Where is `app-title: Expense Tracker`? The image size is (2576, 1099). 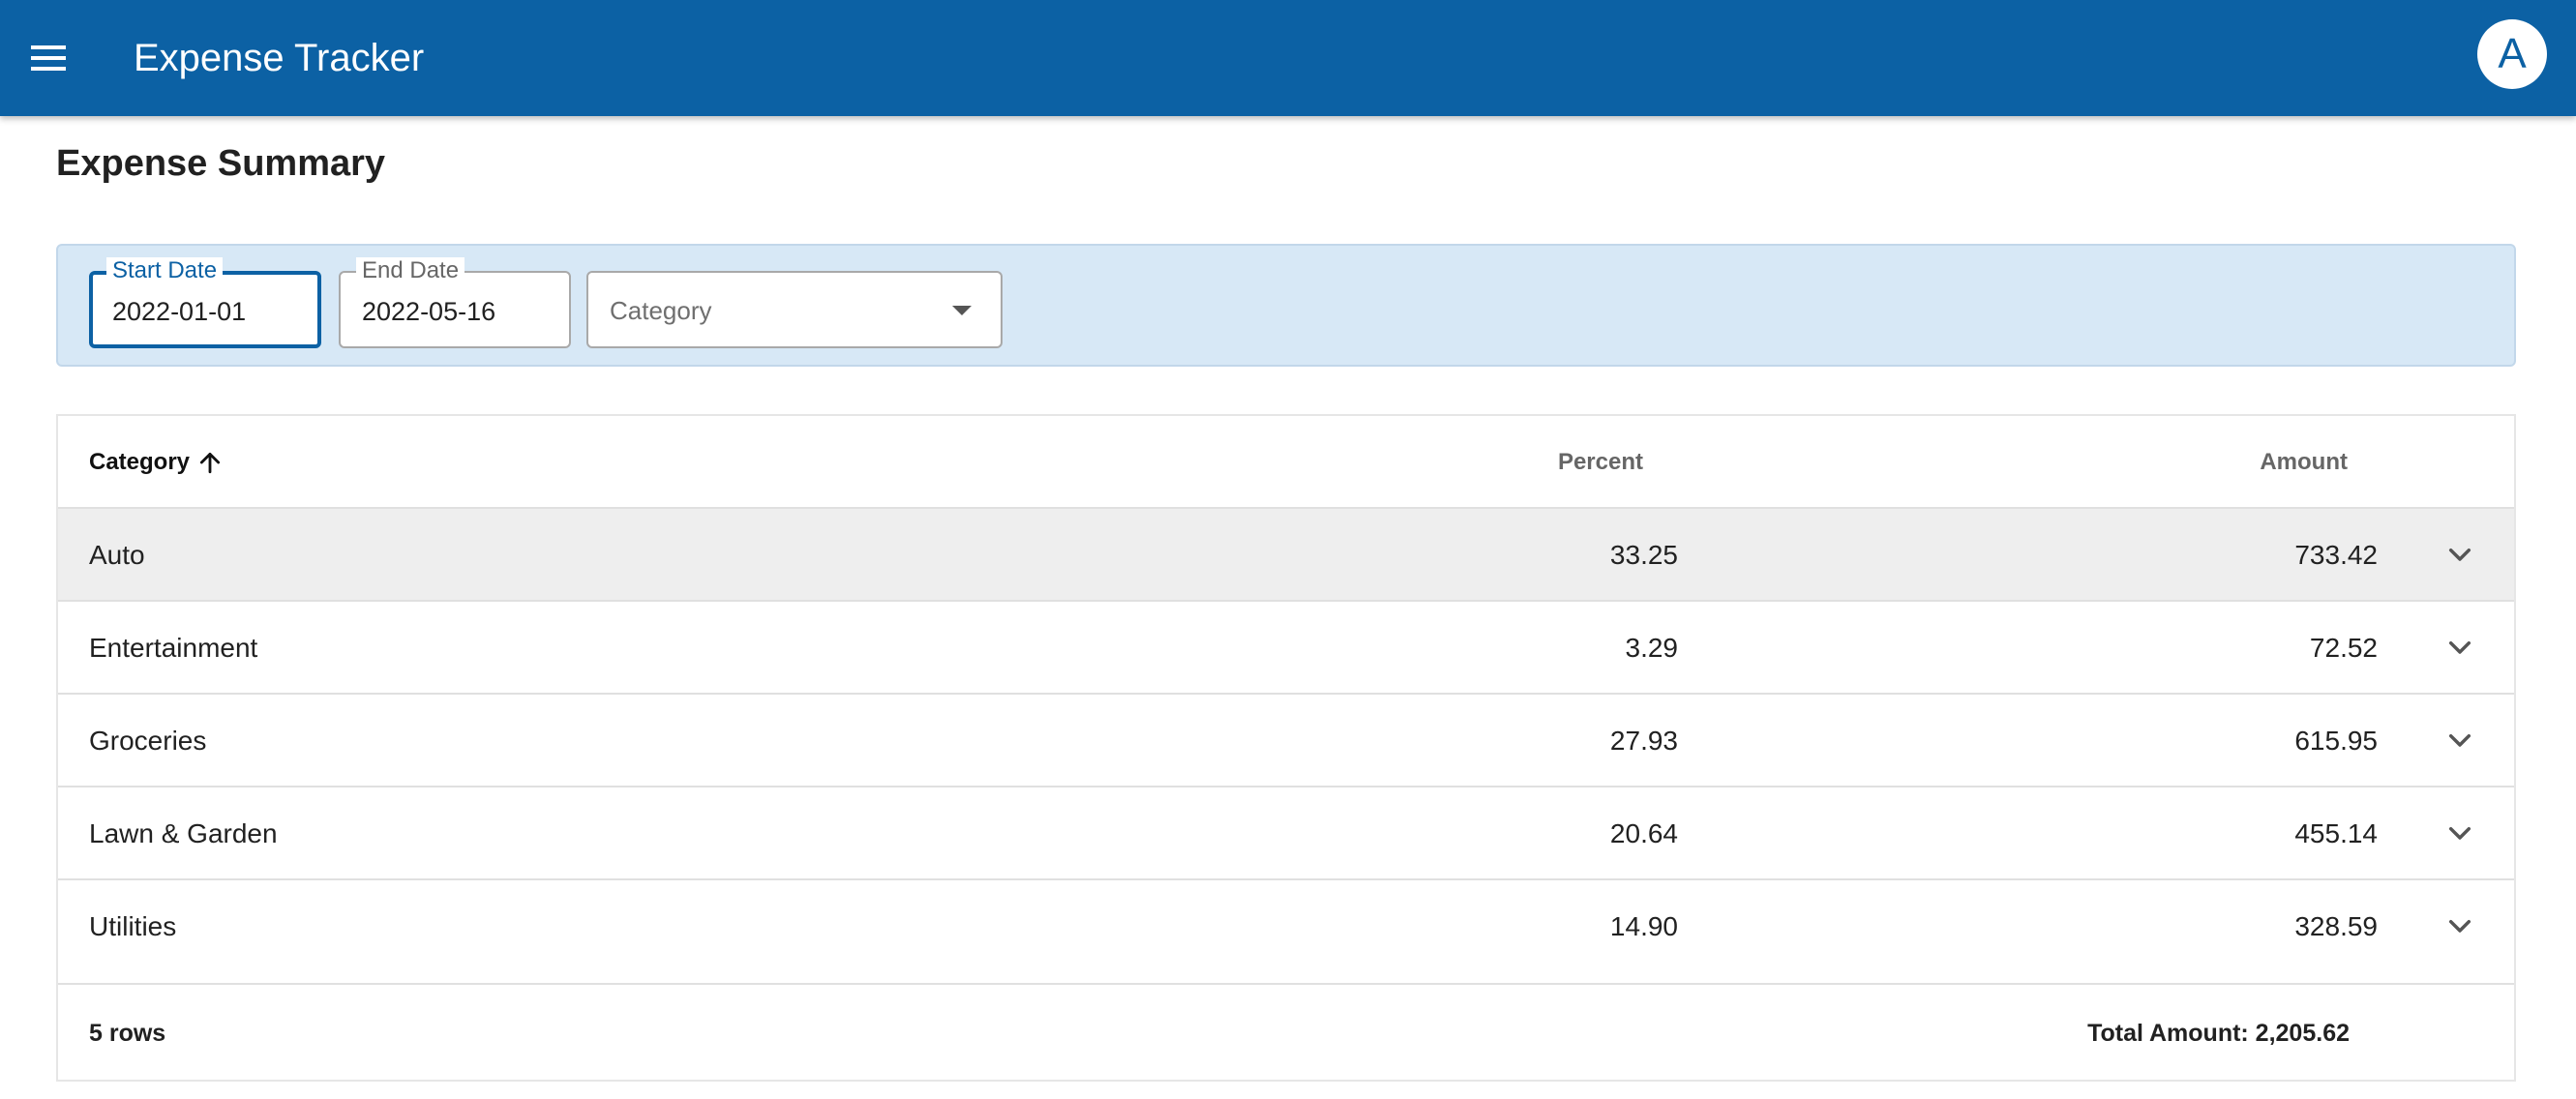 app-title: Expense Tracker is located at coordinates (279, 58).